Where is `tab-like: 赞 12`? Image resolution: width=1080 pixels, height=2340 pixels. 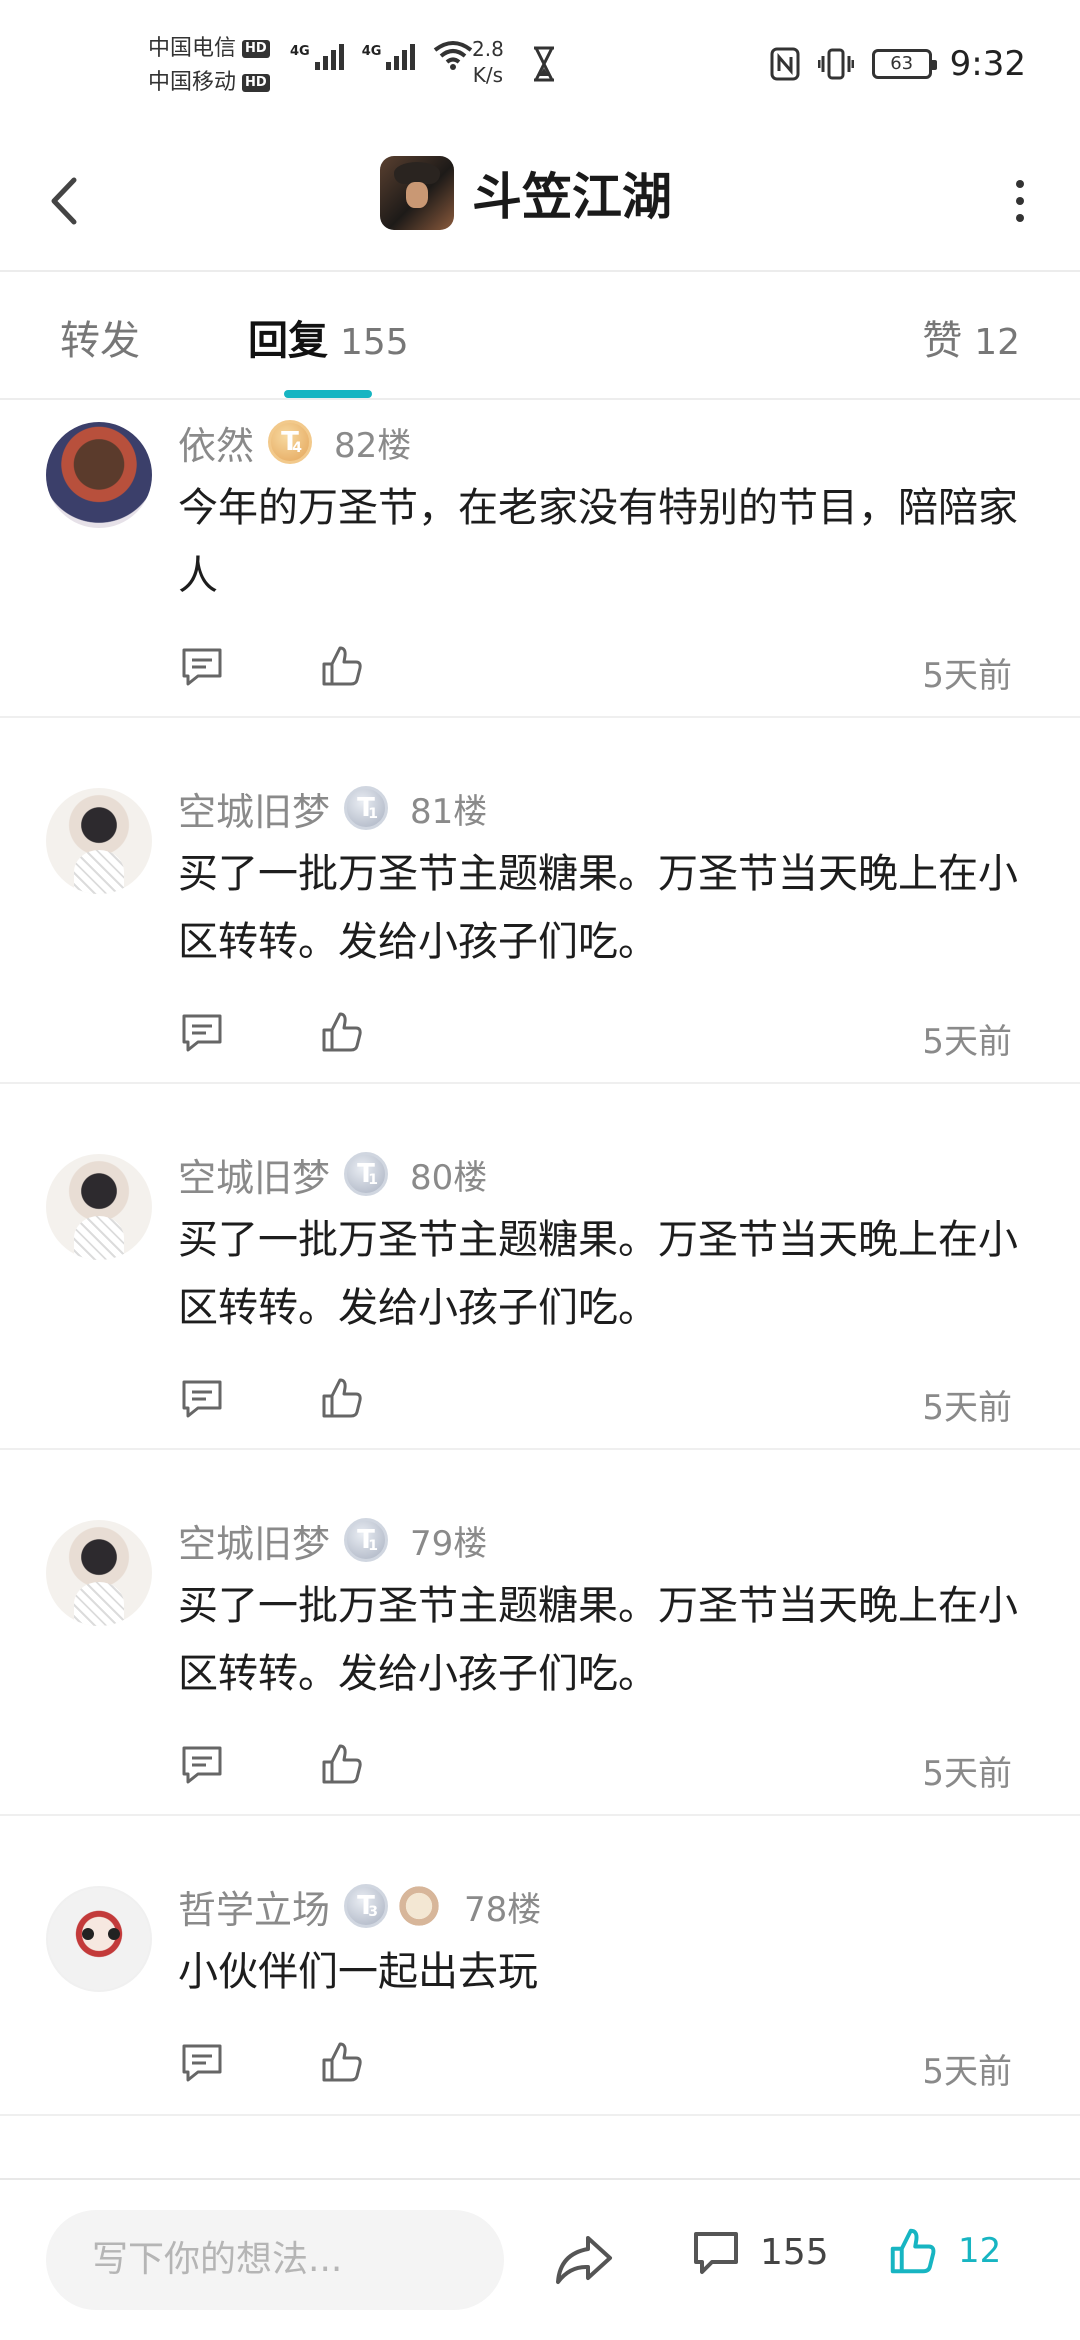 tab-like: 赞 12 is located at coordinates (971, 337).